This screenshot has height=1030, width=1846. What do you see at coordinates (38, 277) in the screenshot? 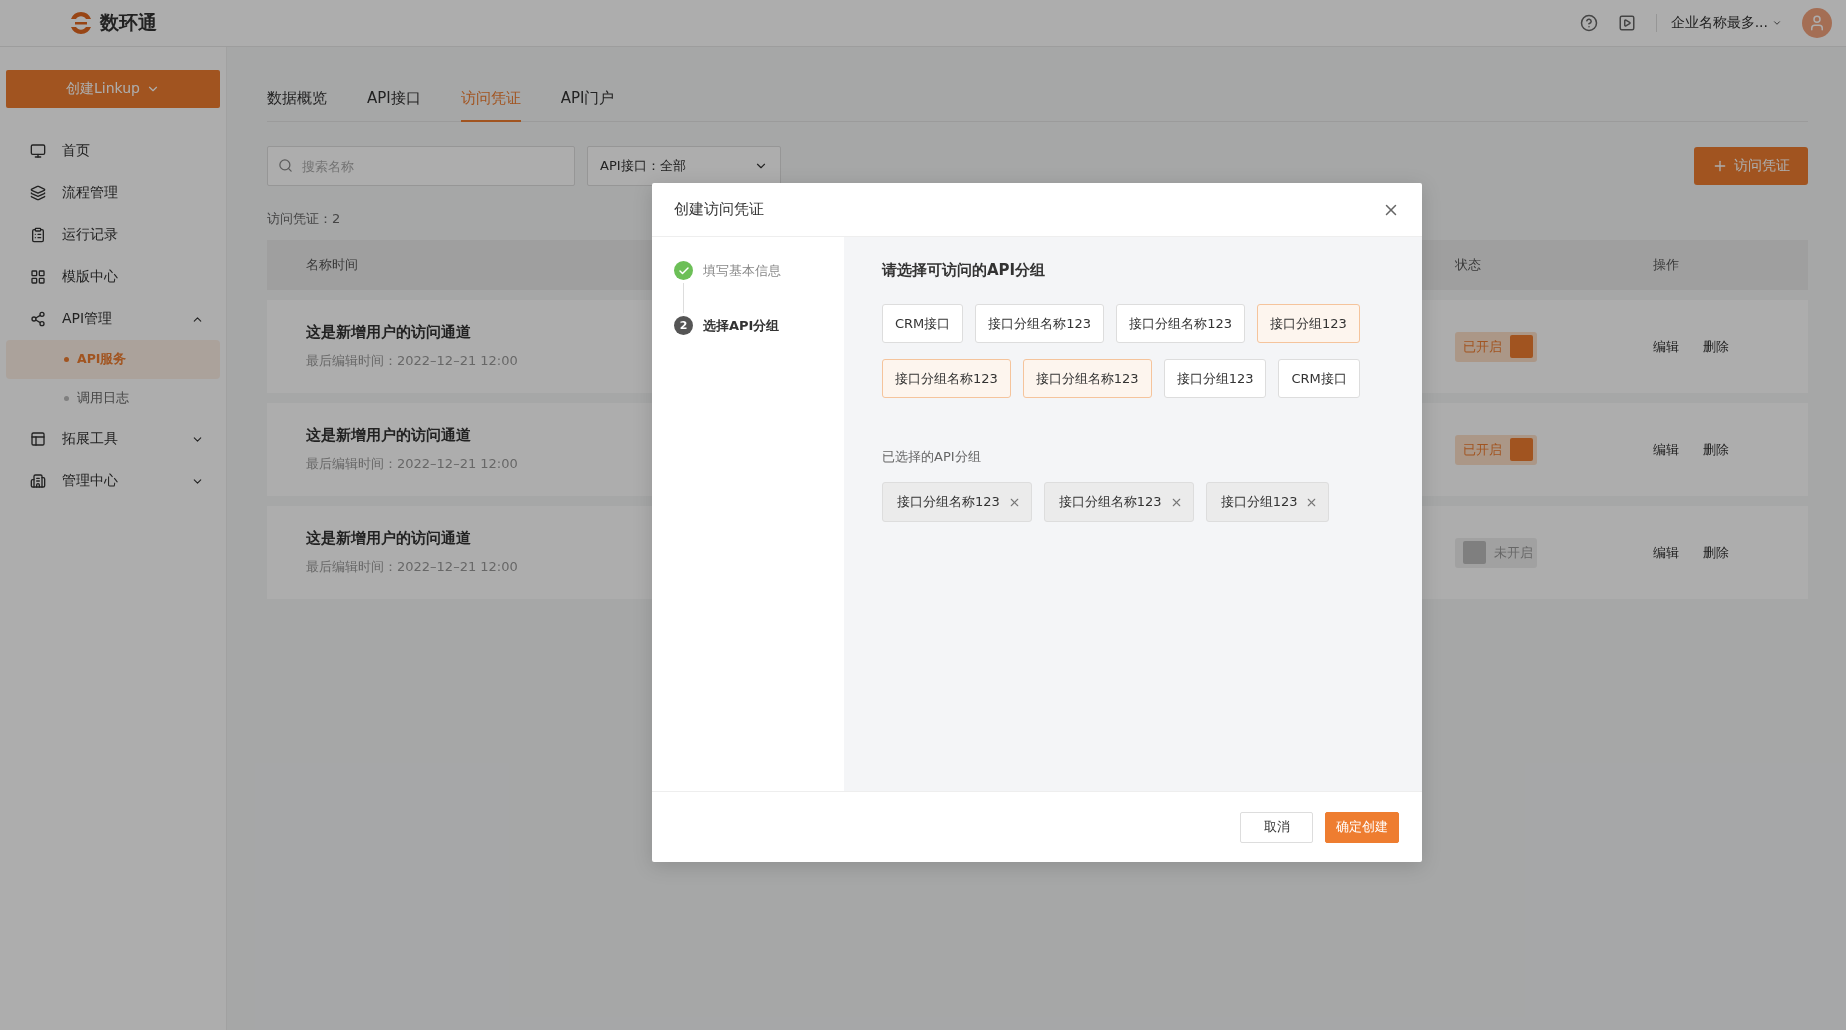
I see `grid-icon` at bounding box center [38, 277].